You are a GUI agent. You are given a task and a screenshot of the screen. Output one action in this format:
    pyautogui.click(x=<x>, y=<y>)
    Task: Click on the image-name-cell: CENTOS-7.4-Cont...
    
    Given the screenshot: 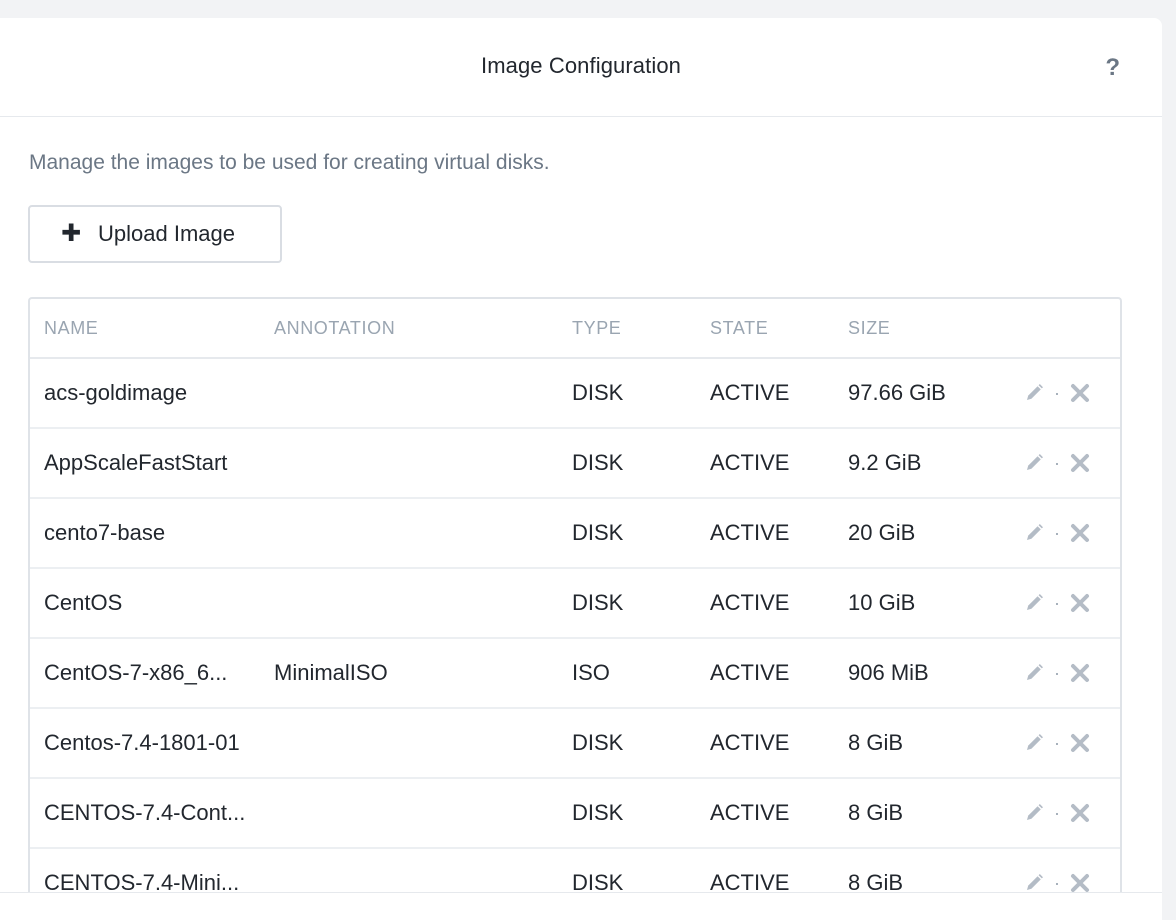 What is the action you would take?
    pyautogui.click(x=145, y=812)
    